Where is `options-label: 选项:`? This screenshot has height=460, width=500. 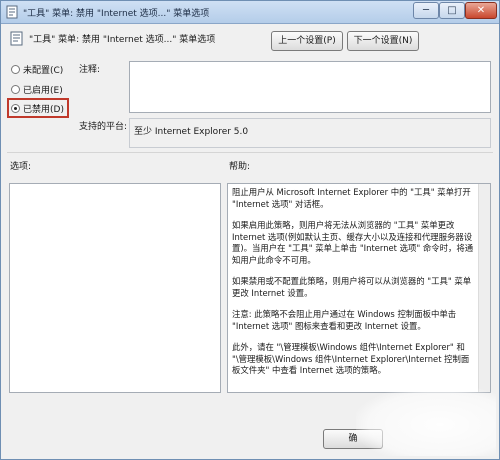 options-label: 选项: is located at coordinates (21, 167).